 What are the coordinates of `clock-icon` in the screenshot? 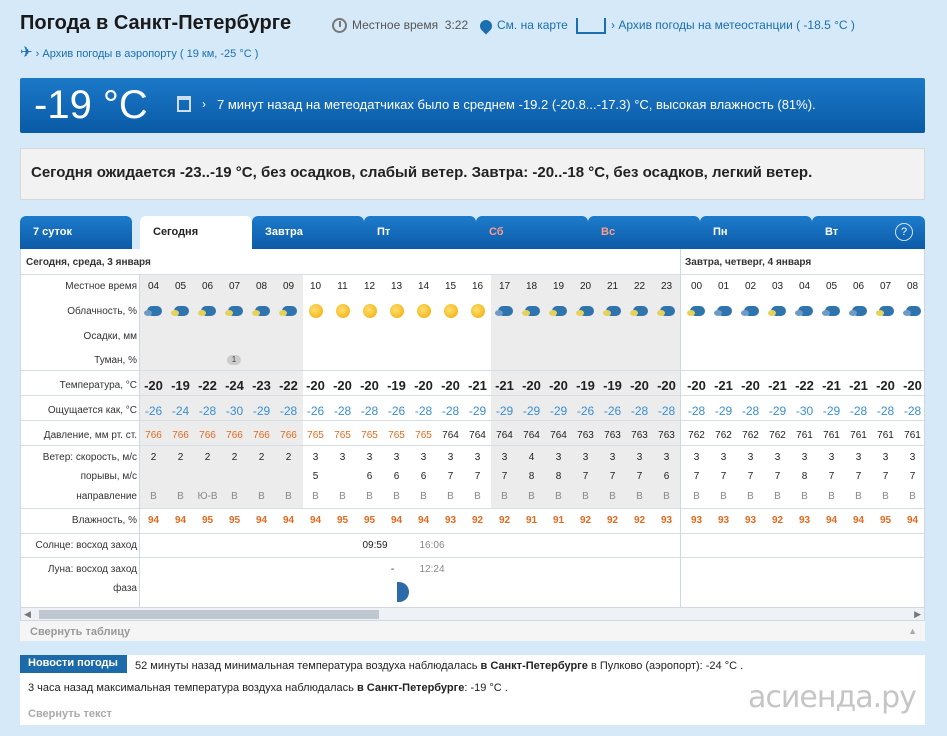 It's located at (339, 26).